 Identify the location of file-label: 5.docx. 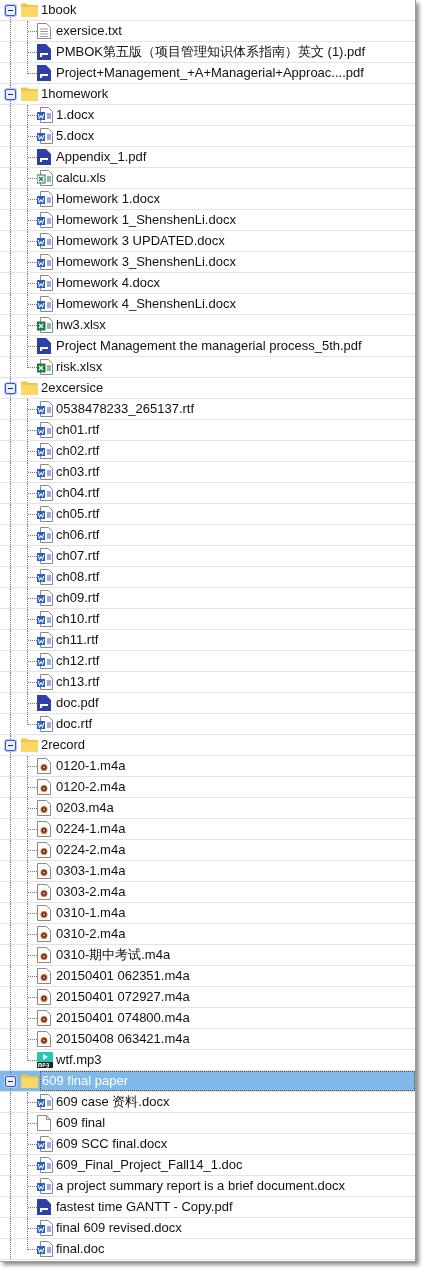
(75, 136).